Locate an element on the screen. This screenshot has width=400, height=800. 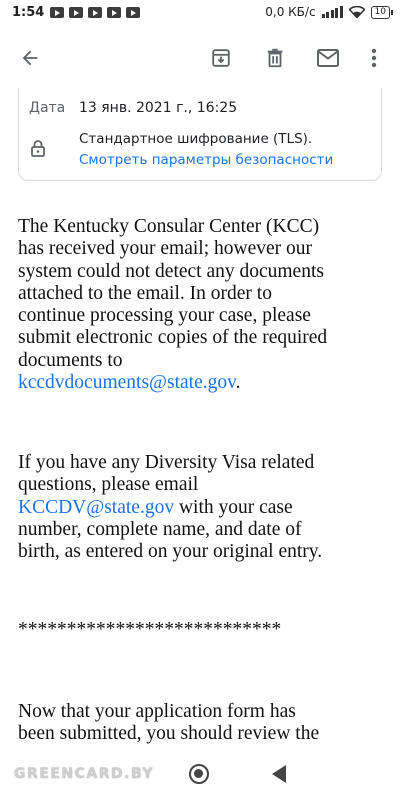
trash-icon is located at coordinates (275, 58).